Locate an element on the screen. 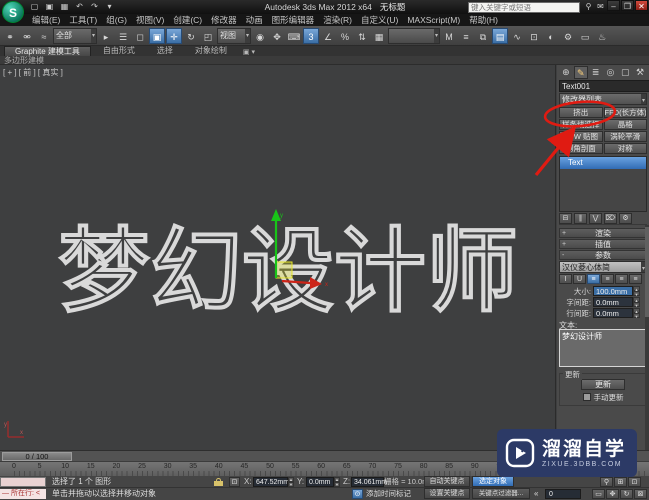 This screenshot has height=500, width=649. selected-mode-dropdown: 选定对象 is located at coordinates (493, 481).